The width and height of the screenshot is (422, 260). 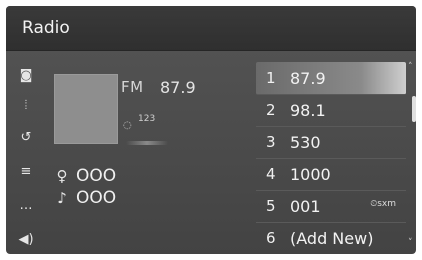 I want to click on preset-number: 4, so click(x=271, y=174).